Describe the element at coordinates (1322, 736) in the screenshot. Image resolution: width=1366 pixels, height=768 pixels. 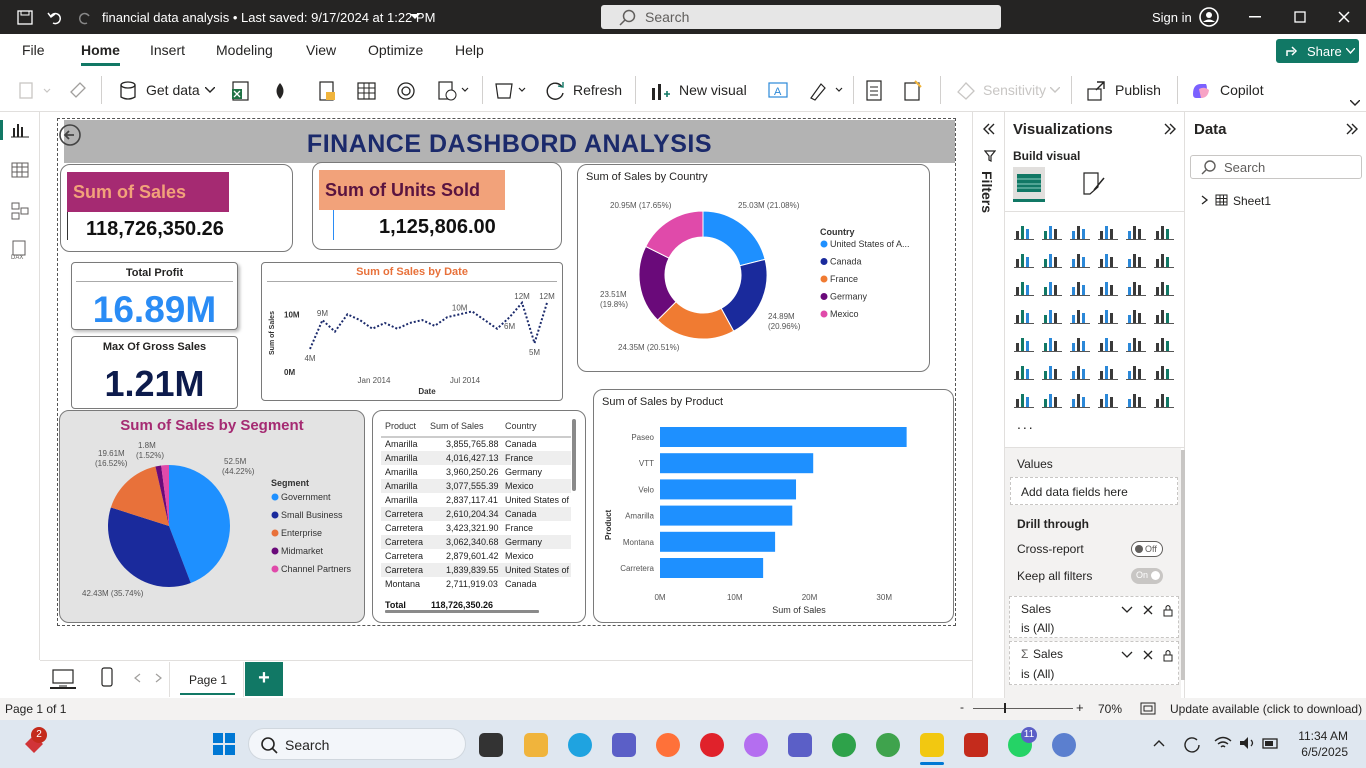
I see `clock-time: 11:34 AM` at that location.